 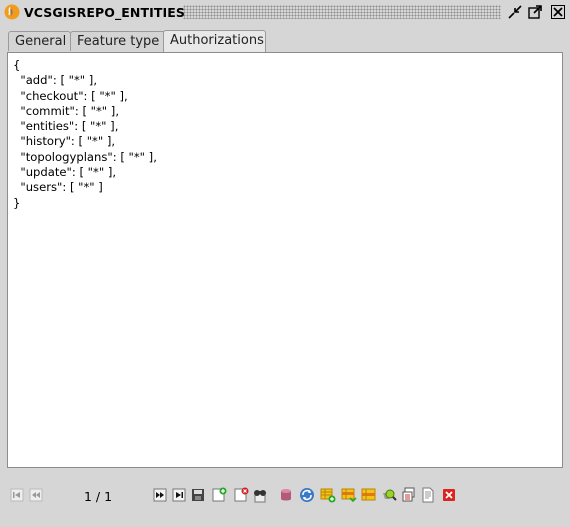 I want to click on title-bar: VCSGISREPO_ENTITIES, so click(x=285, y=13).